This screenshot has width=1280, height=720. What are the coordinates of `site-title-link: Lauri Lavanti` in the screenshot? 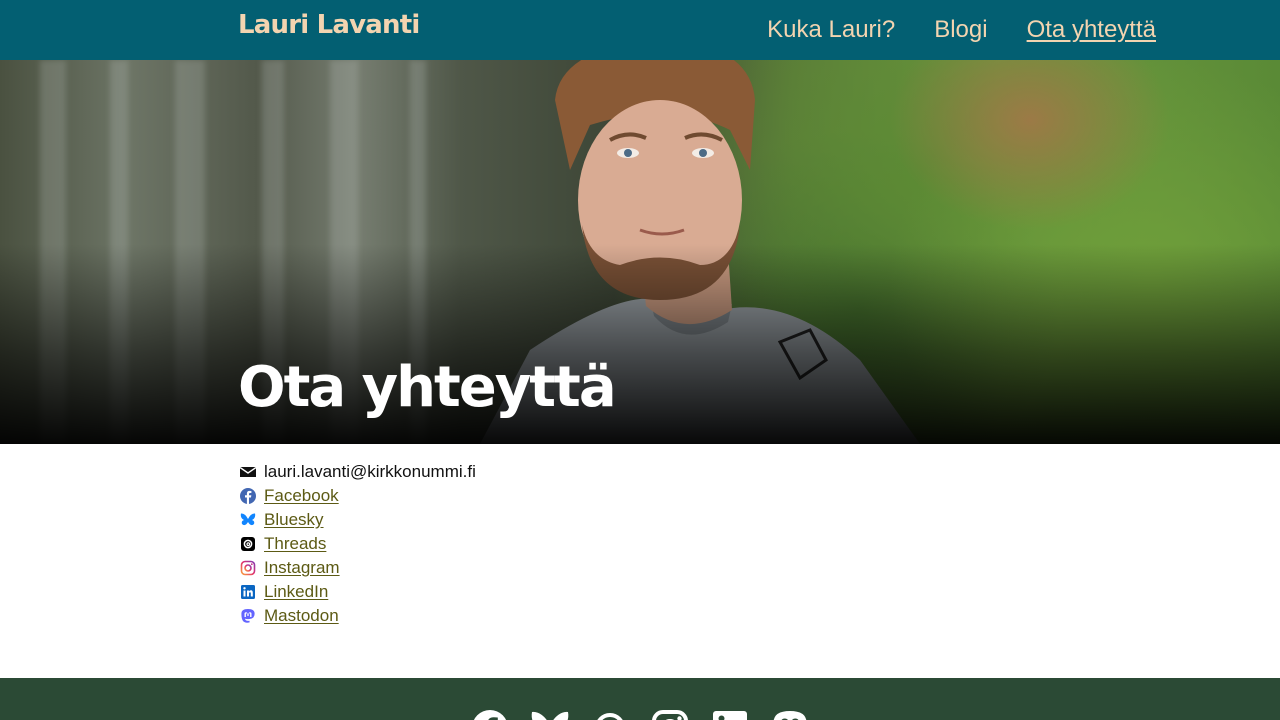 It's located at (329, 25).